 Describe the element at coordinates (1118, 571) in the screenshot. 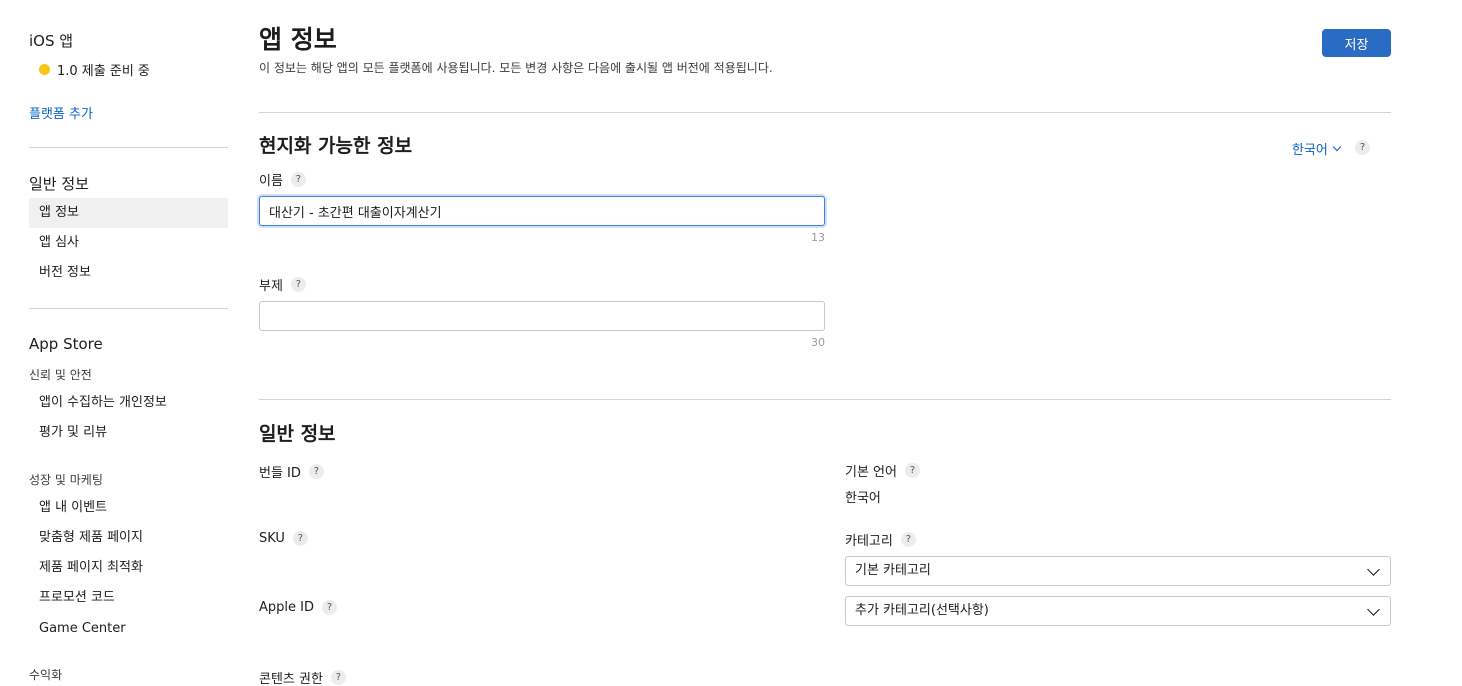

I see `primary-category-select: 기본 카테고리` at that location.